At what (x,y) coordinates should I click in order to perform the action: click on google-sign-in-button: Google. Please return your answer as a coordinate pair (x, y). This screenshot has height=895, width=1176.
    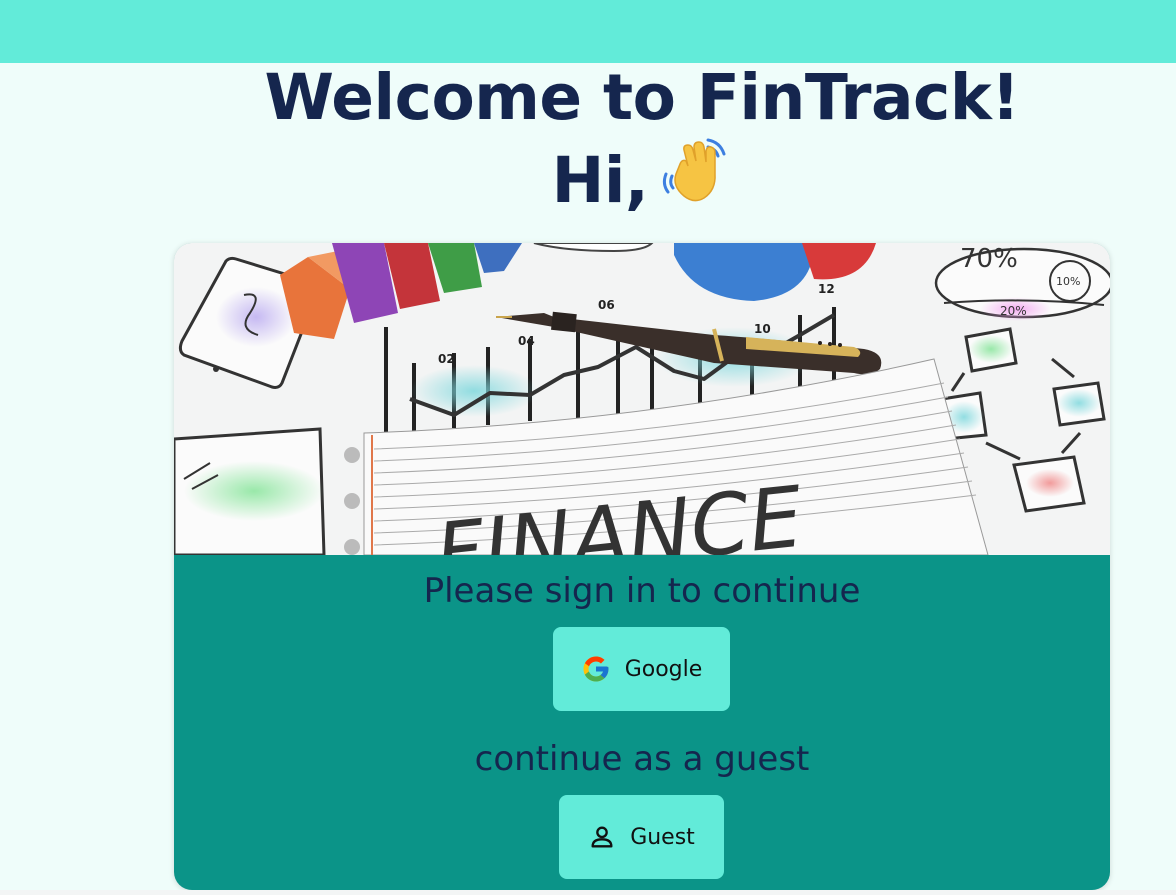
    Looking at the image, I should click on (641, 669).